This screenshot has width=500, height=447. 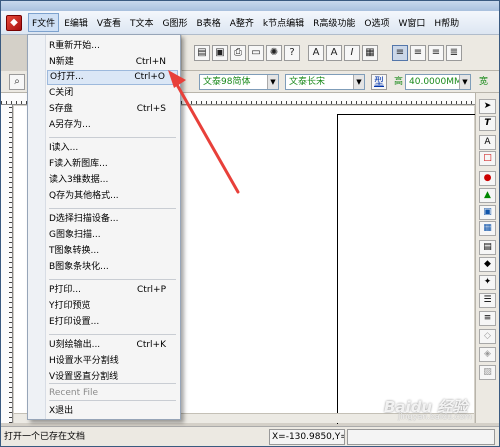 What do you see at coordinates (61, 411) in the screenshot?
I see `menu-item-label: X退出` at bounding box center [61, 411].